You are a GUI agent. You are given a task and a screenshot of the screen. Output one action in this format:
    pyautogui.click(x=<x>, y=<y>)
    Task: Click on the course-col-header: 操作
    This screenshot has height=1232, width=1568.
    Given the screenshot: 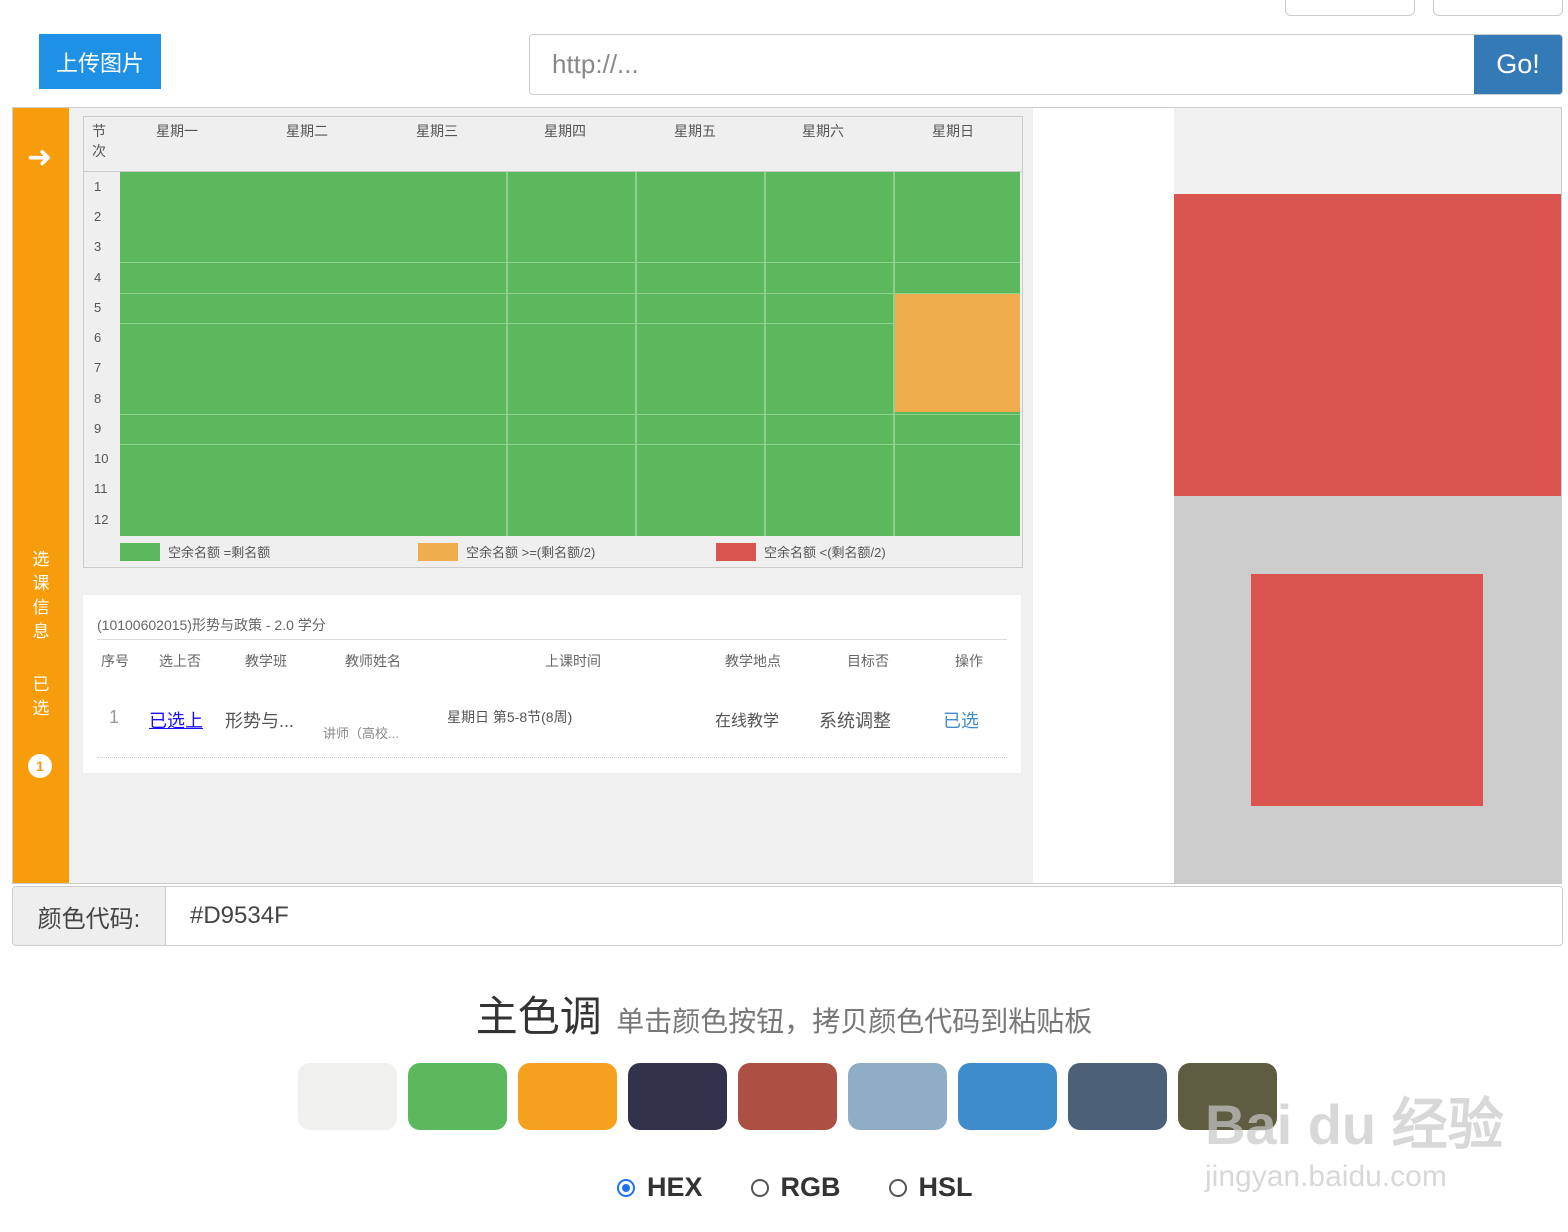 What is the action you would take?
    pyautogui.click(x=969, y=661)
    